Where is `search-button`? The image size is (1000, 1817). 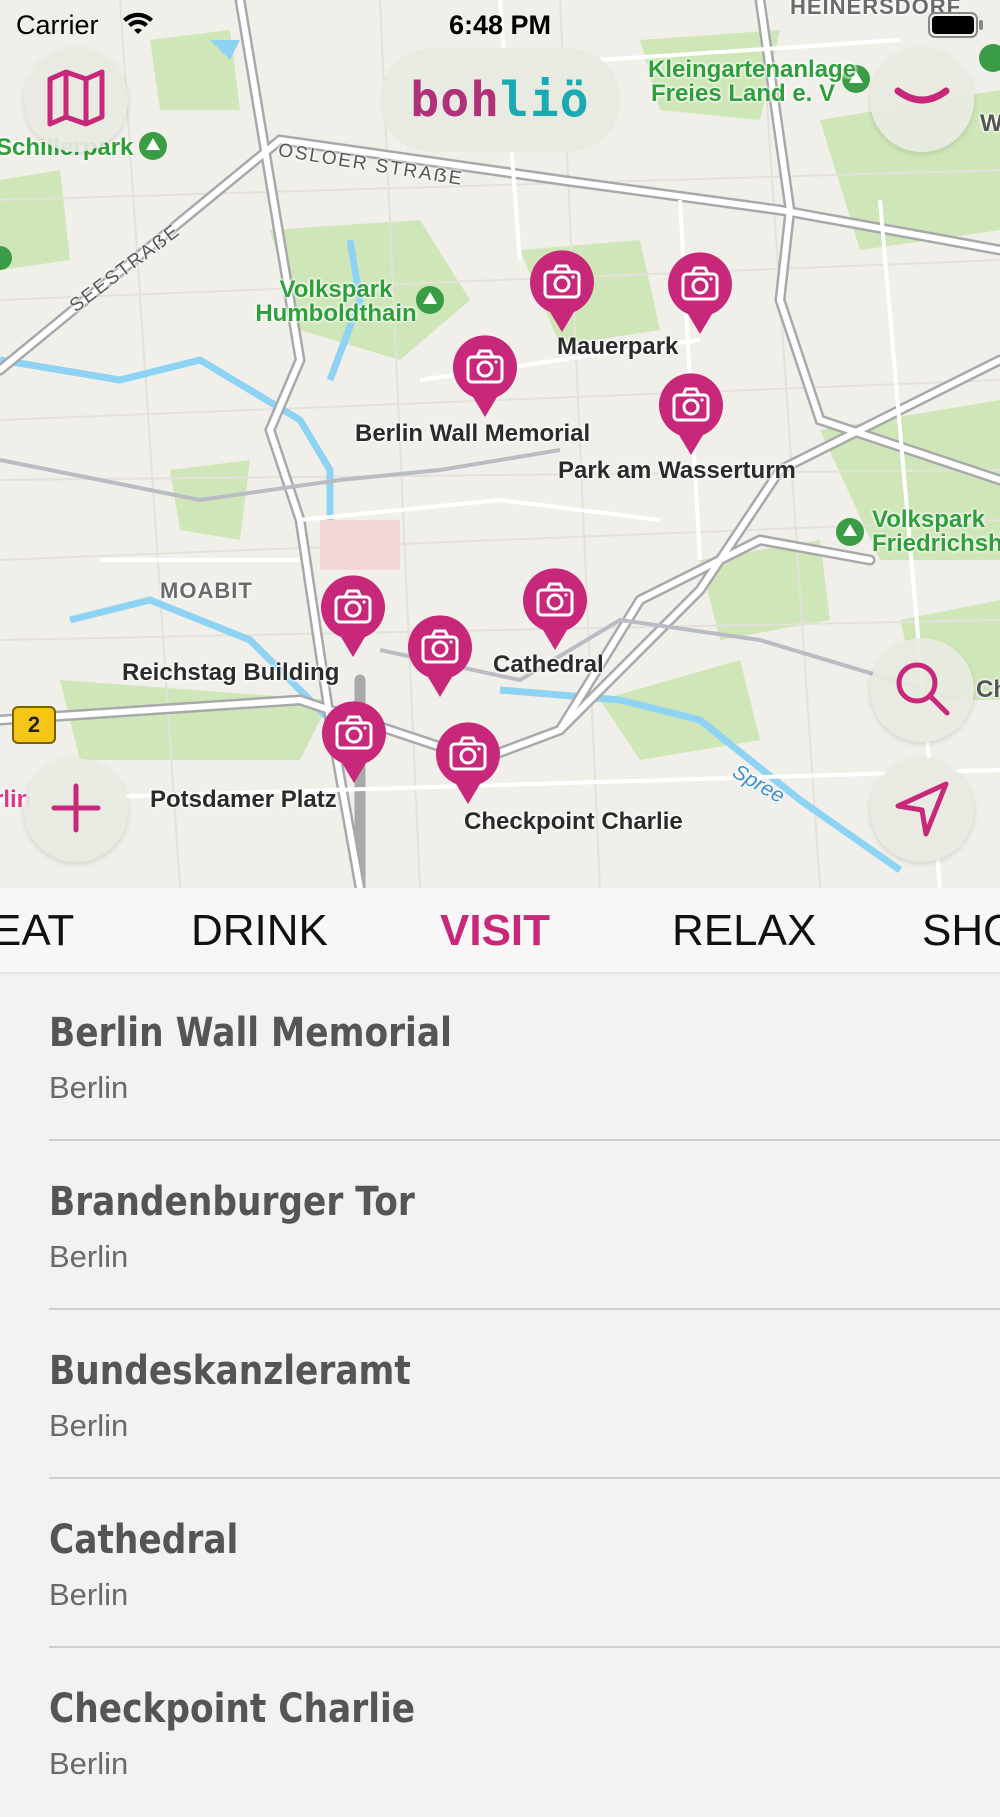 search-button is located at coordinates (922, 690).